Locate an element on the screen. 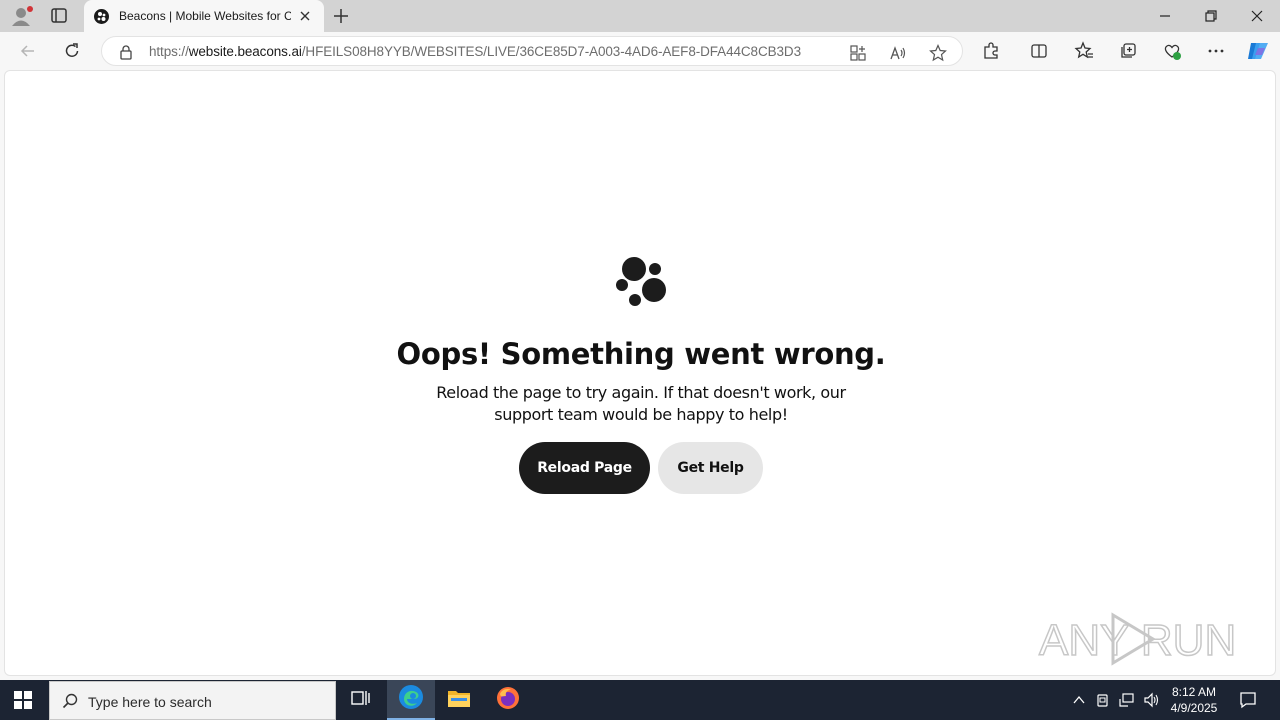 The height and width of the screenshot is (720, 1280). edge-icon is located at coordinates (411, 699).